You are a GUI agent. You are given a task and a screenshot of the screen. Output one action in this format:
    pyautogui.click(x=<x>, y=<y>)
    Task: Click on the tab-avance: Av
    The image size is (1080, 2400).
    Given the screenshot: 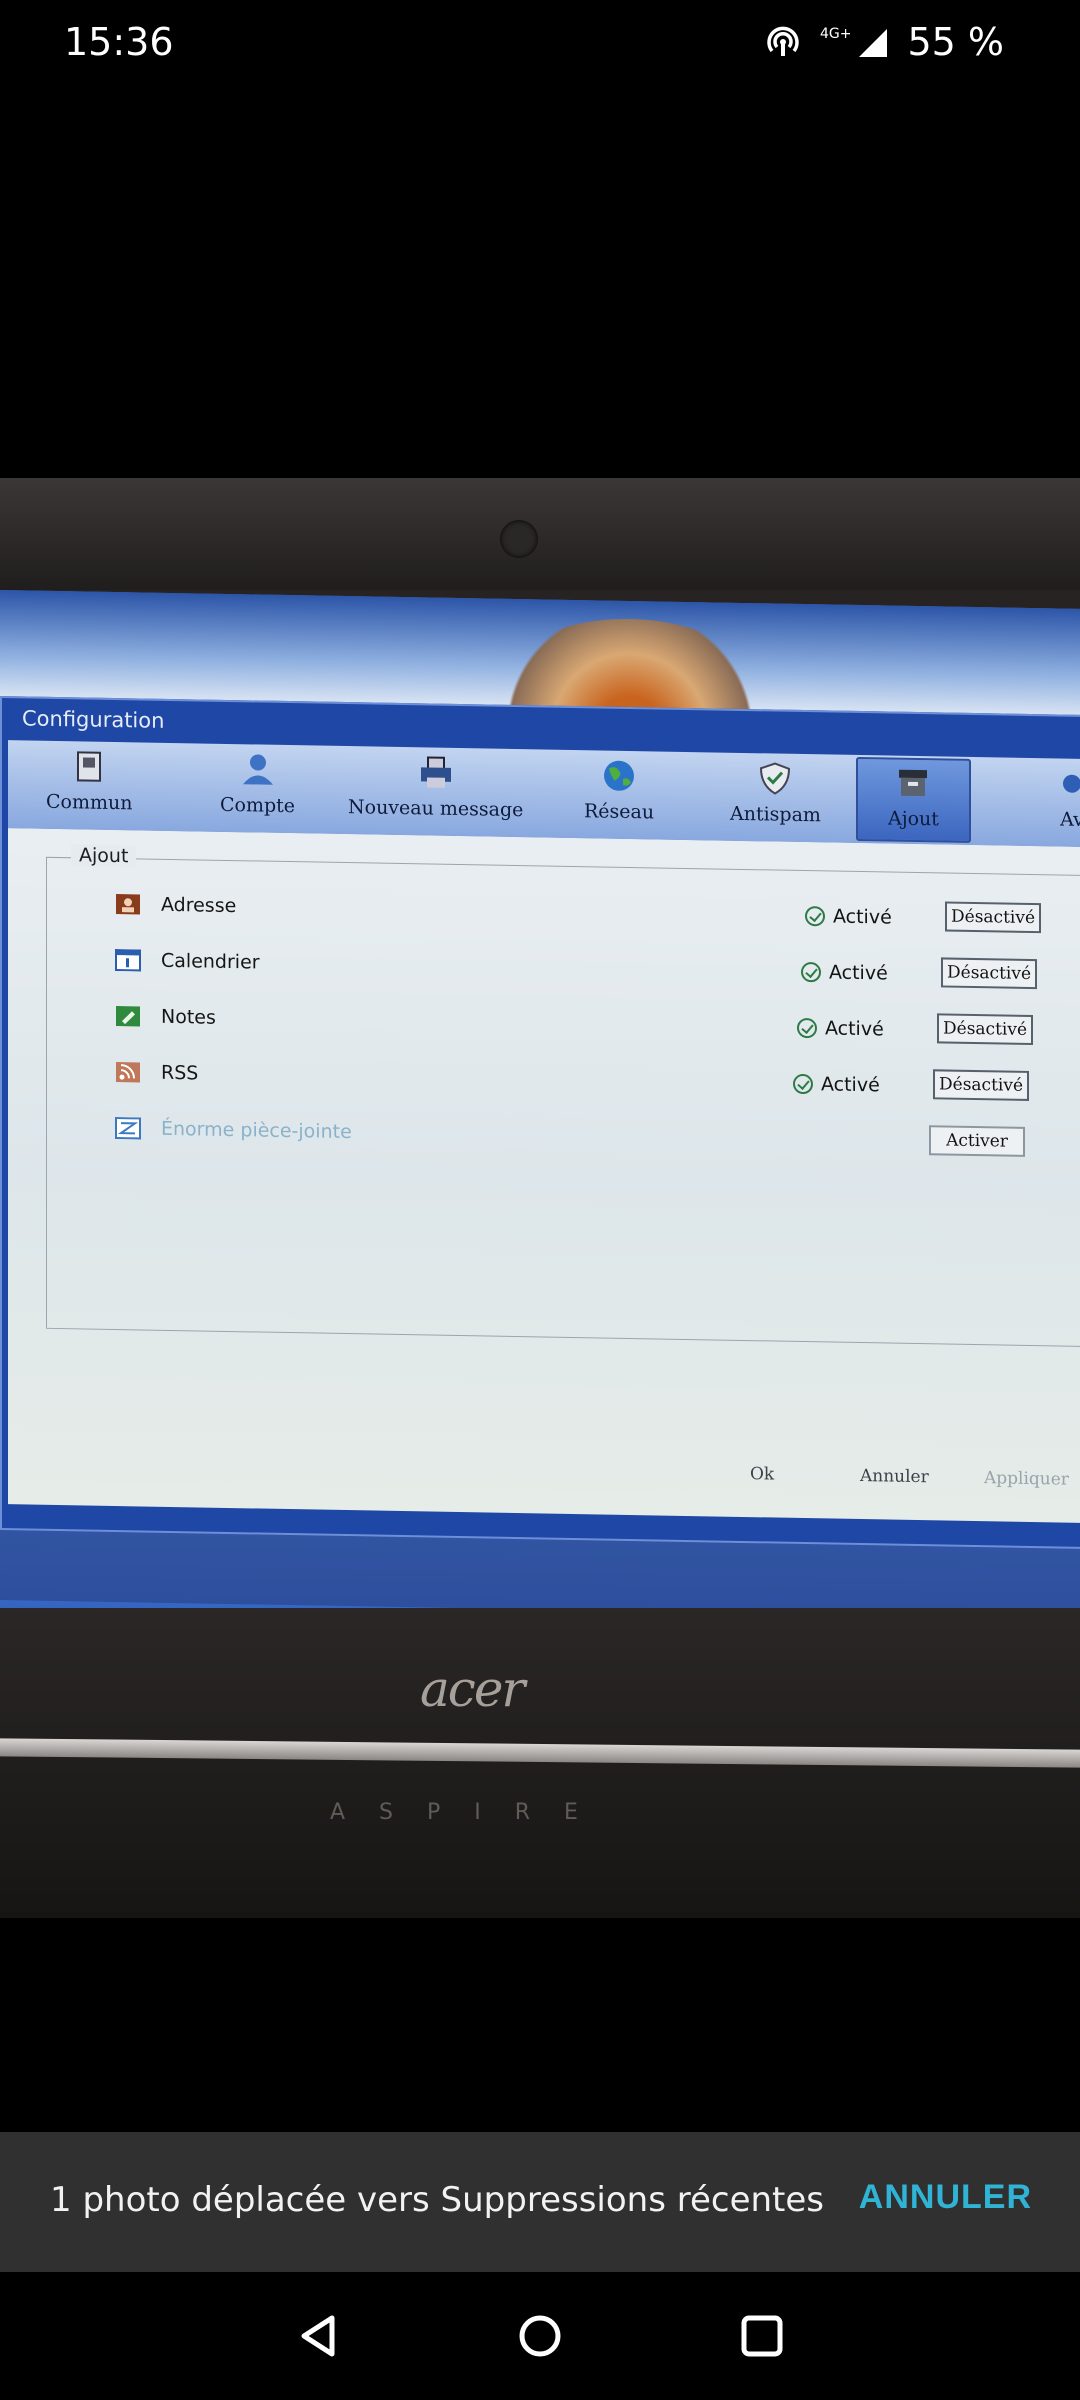 What is the action you would take?
    pyautogui.click(x=1067, y=798)
    